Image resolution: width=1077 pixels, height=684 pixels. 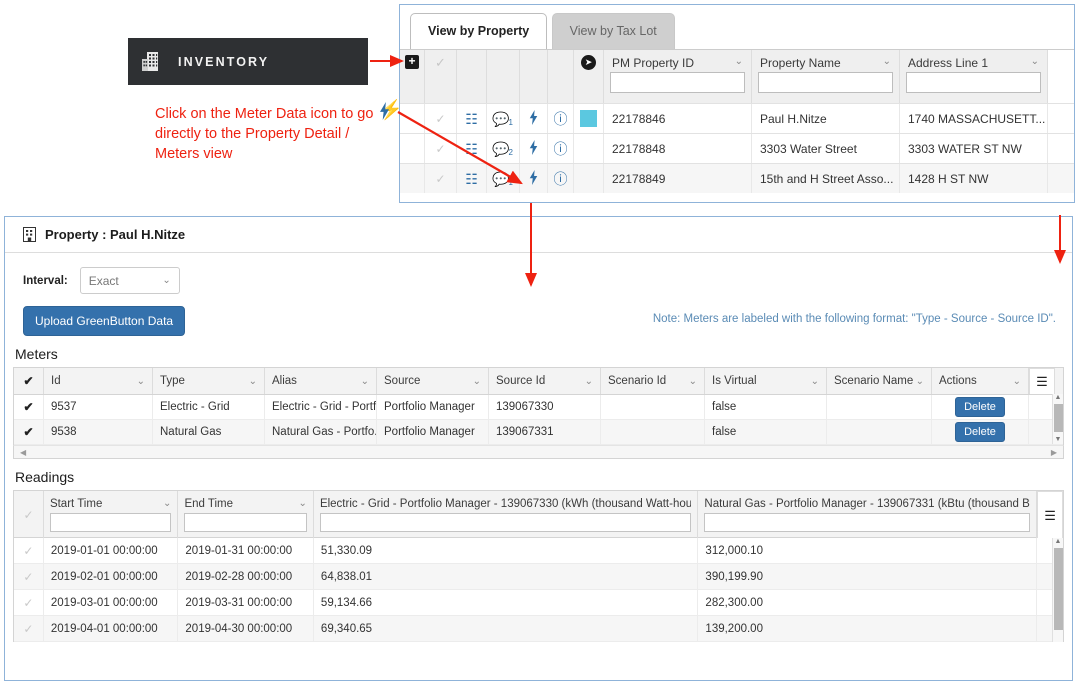 I want to click on column-chooser-cell: ➤, so click(x=589, y=76).